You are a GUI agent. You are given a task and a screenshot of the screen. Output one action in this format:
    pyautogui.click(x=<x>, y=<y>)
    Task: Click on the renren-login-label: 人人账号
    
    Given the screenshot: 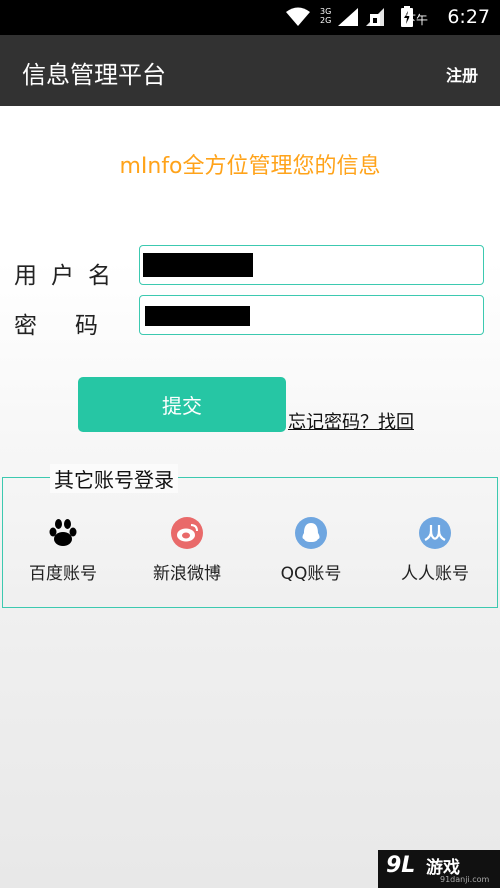 What is the action you would take?
    pyautogui.click(x=435, y=574)
    